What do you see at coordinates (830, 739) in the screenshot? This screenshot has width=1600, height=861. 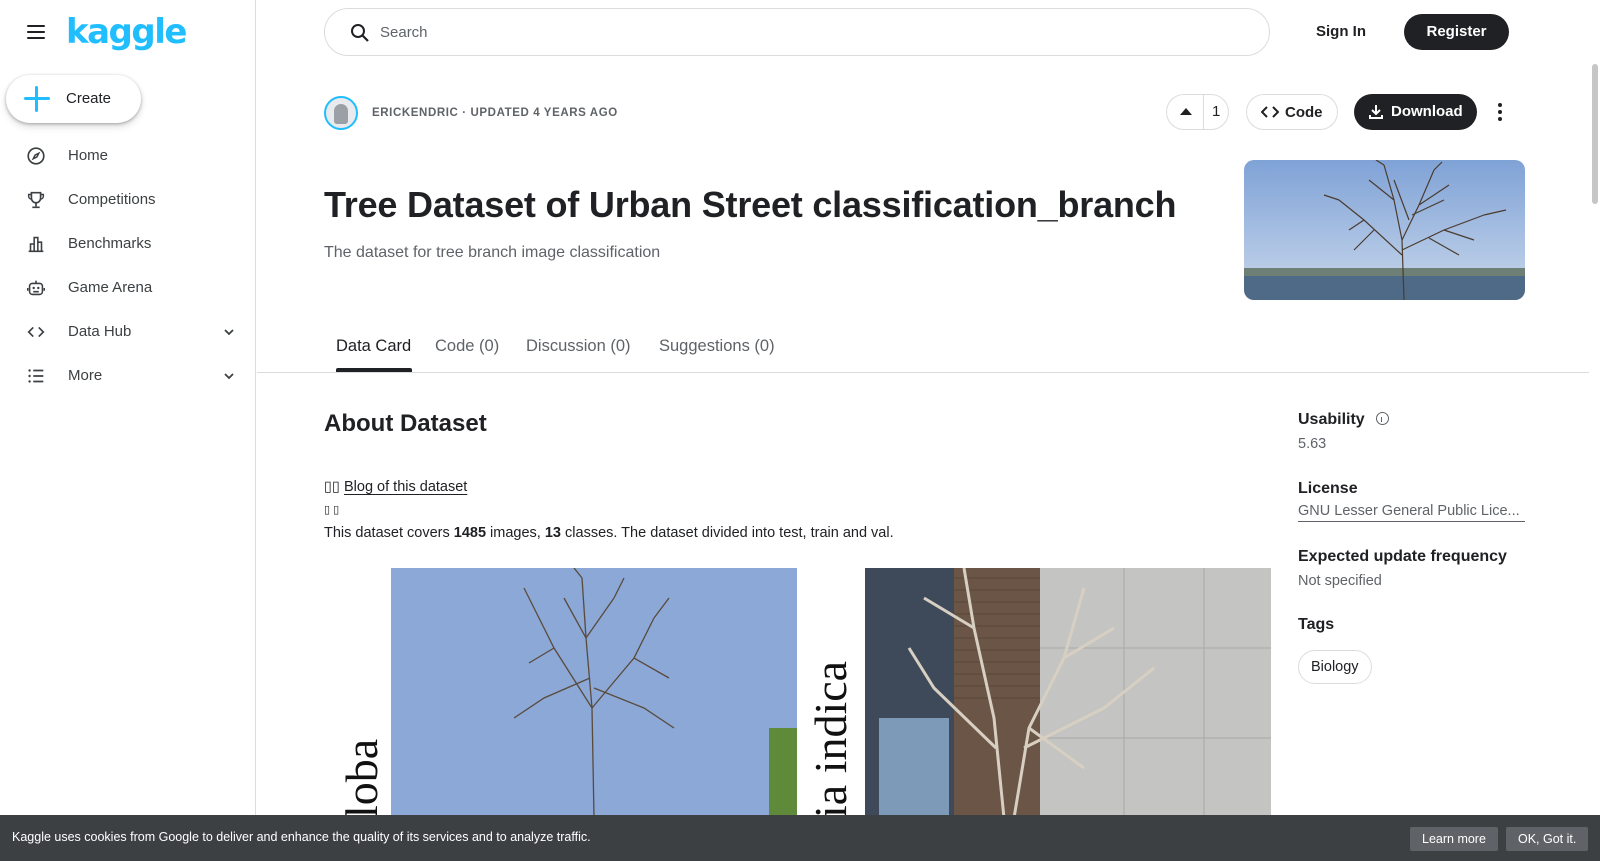 I see `image-label-right: ia indica` at bounding box center [830, 739].